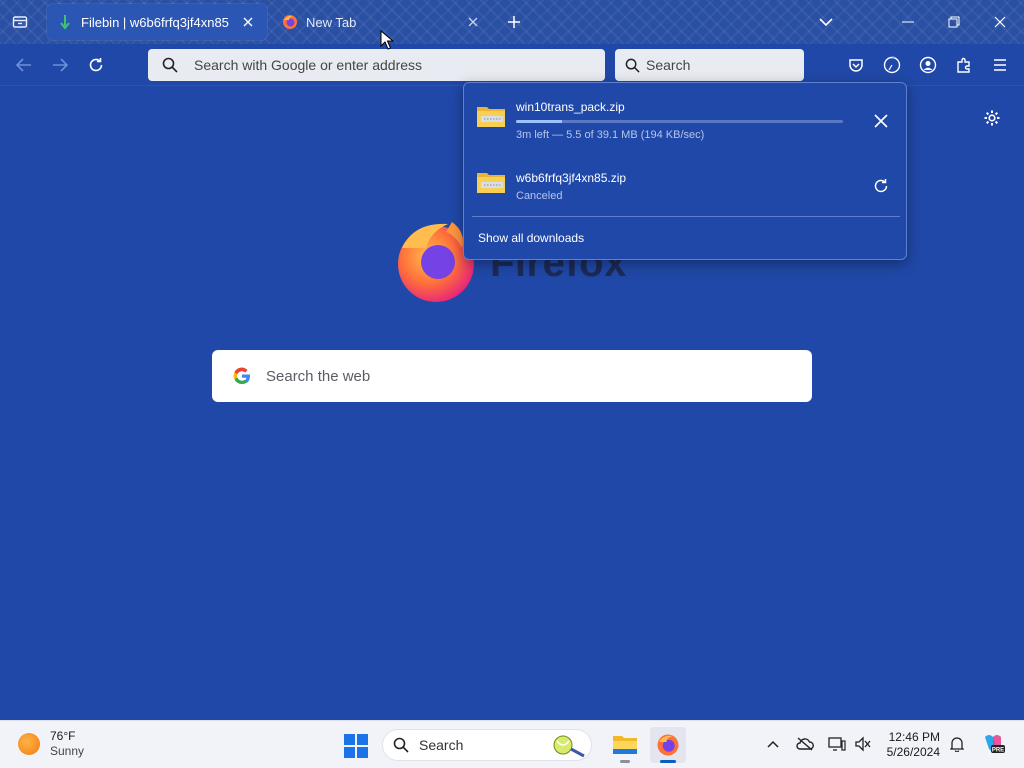  I want to click on speaker-muted-icon, so click(863, 744).